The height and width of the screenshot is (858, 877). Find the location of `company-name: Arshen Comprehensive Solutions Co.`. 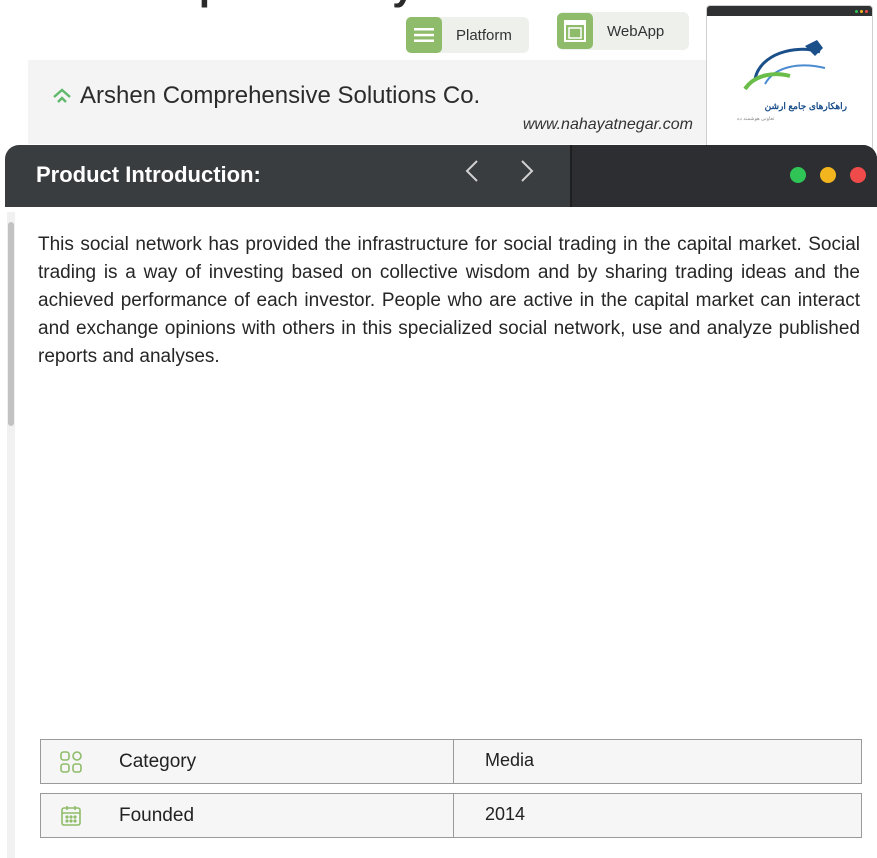

company-name: Arshen Comprehensive Solutions Co. is located at coordinates (266, 96).